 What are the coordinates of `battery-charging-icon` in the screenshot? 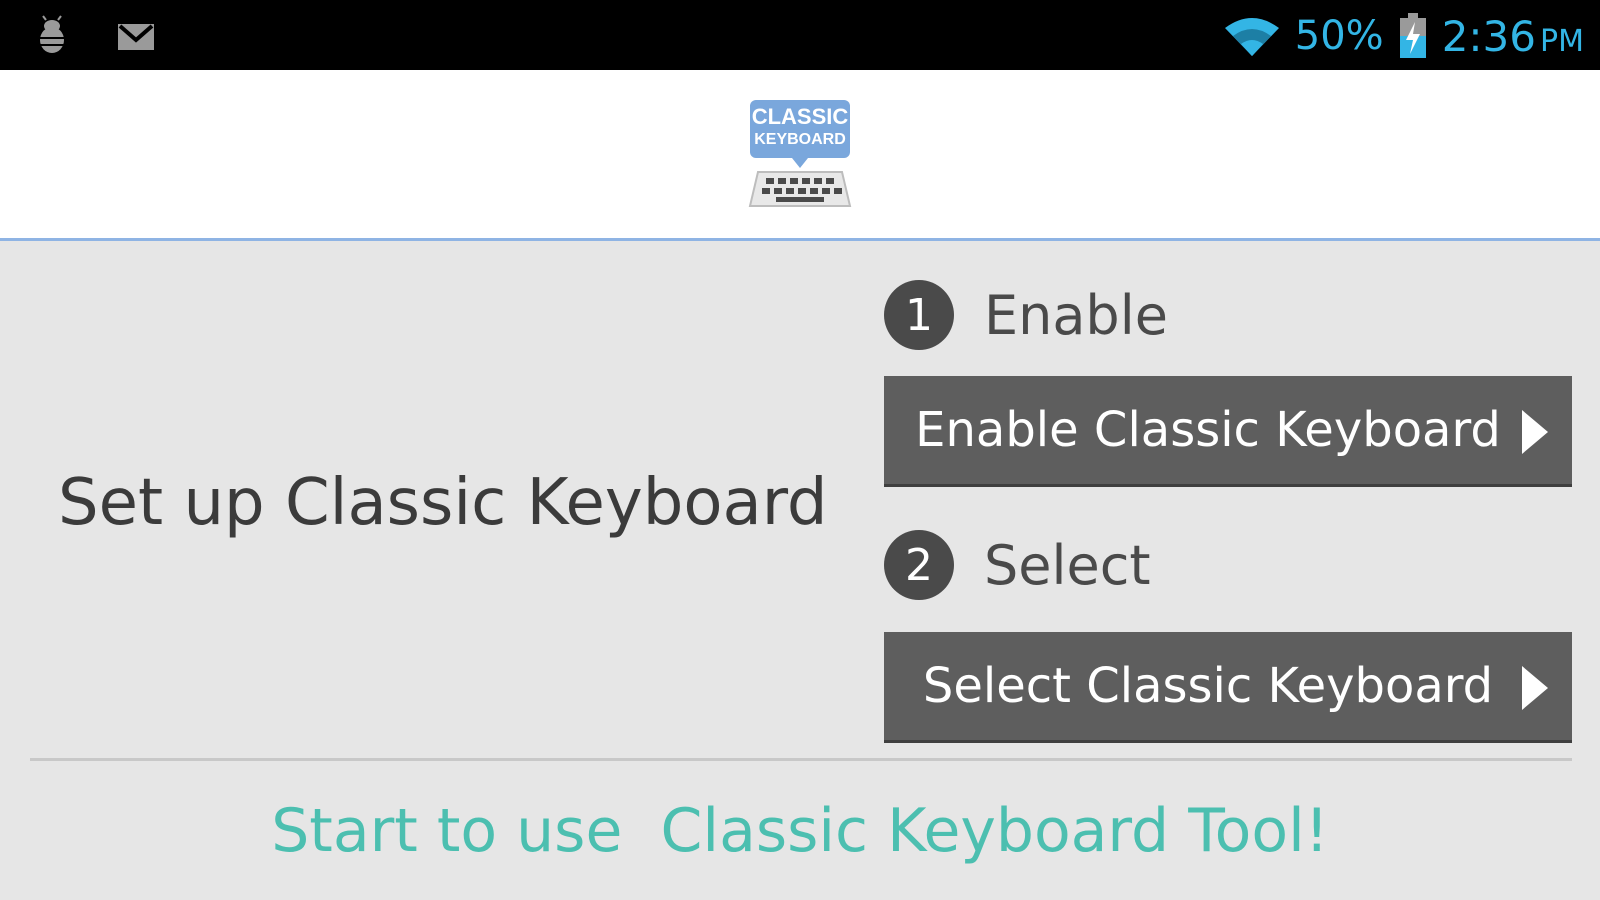 It's located at (1412, 35).